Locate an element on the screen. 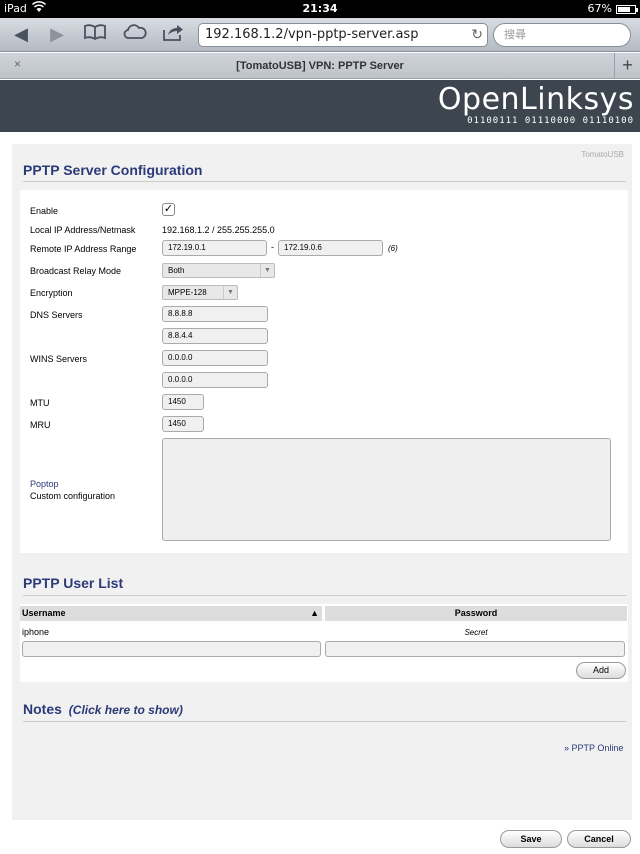 Image resolution: width=640 pixels, height=854 pixels. cloud-icon is located at coordinates (135, 35).